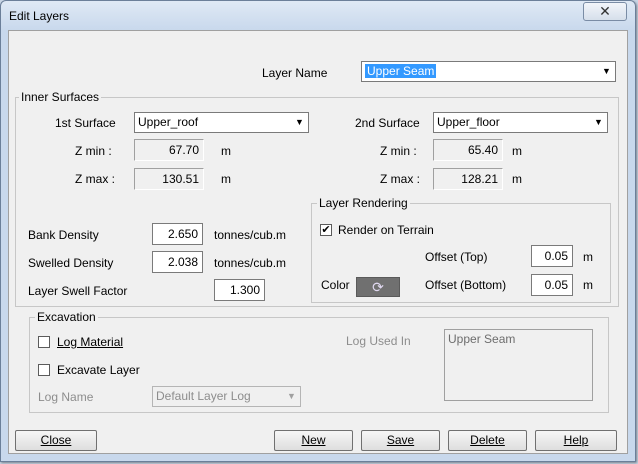 The width and height of the screenshot is (638, 464). I want to click on second-zmax-value: 128.21, so click(468, 179).